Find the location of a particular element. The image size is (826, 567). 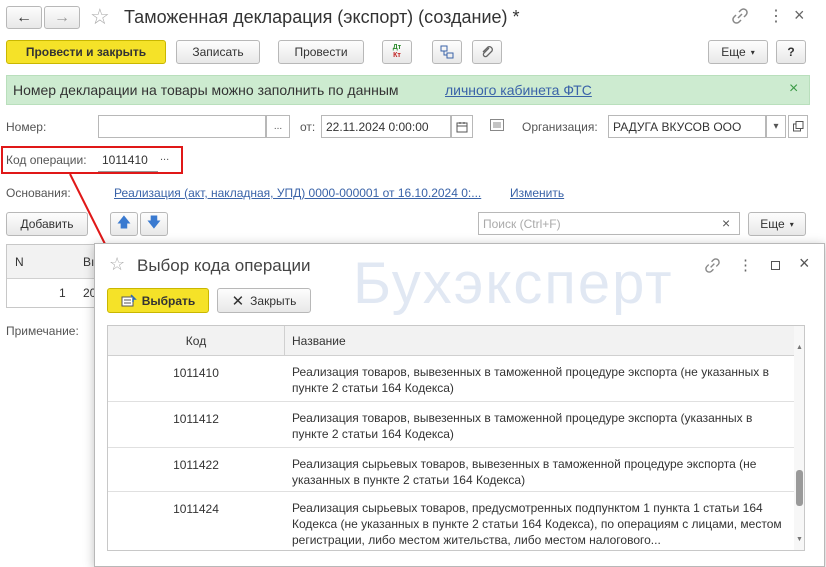

chevron-down-icon: ▾ is located at coordinates (791, 224).